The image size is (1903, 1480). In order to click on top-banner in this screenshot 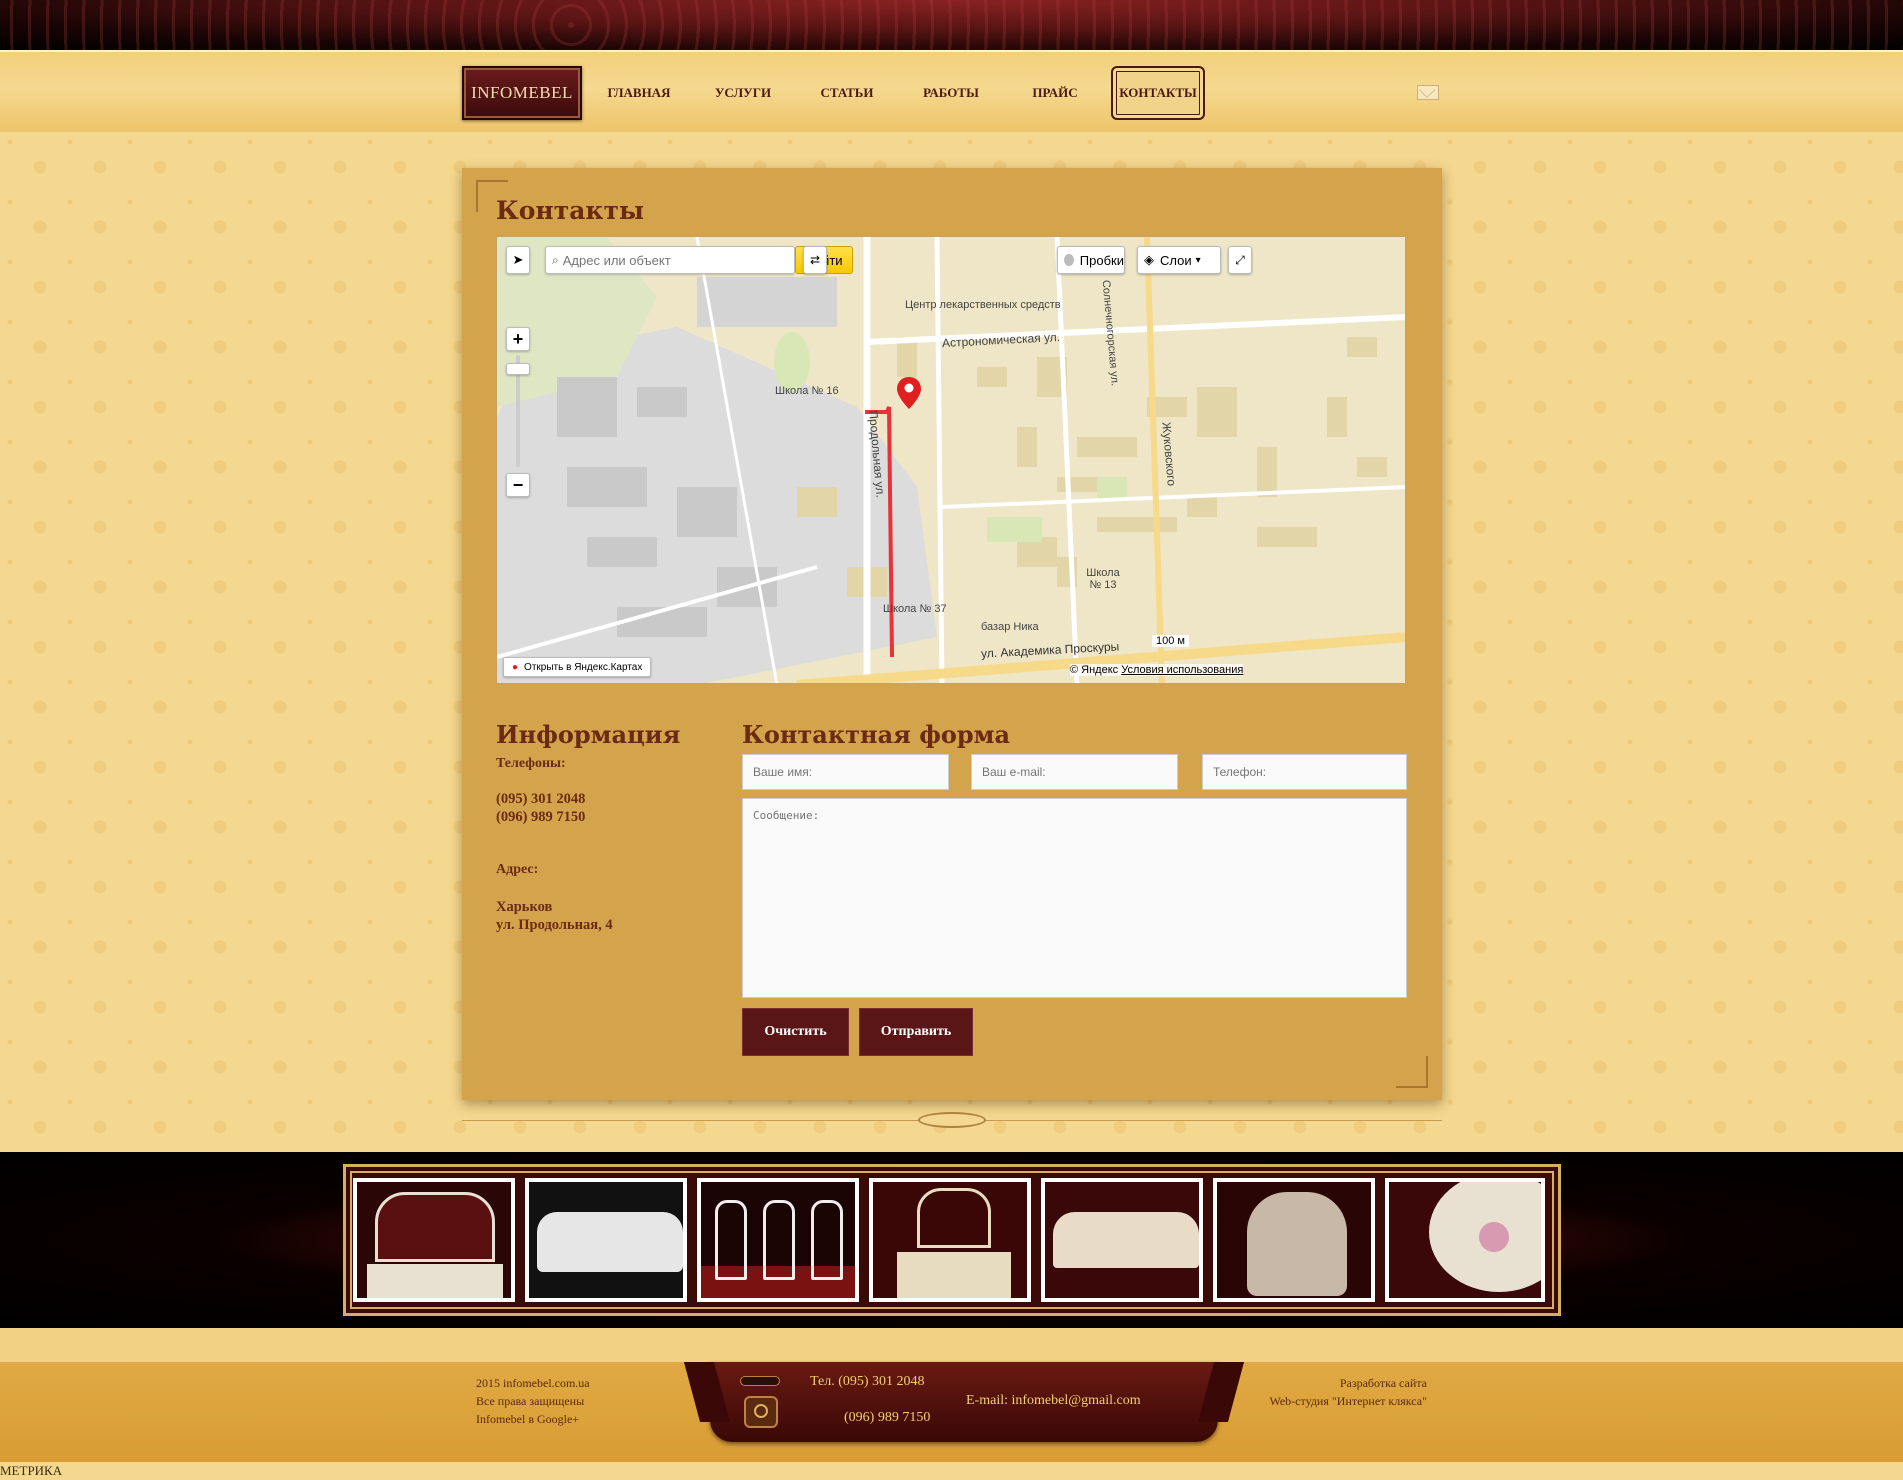, I will do `click(951, 25)`.